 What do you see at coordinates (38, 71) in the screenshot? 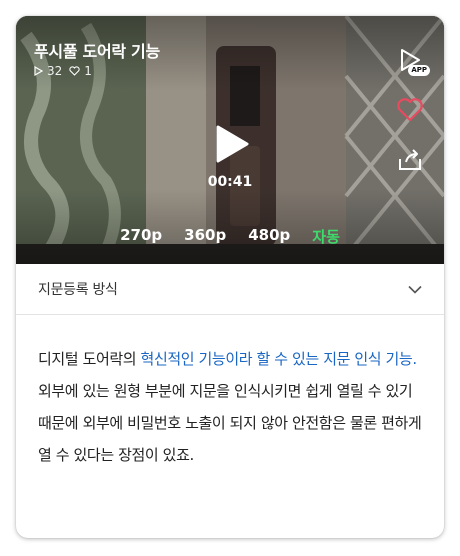
I see `play-count-icon` at bounding box center [38, 71].